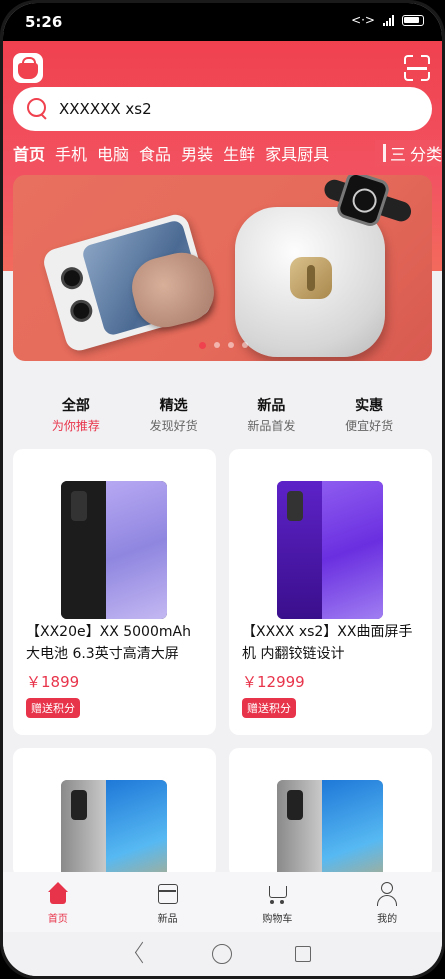  I want to click on product-price: ￥1899, so click(53, 682).